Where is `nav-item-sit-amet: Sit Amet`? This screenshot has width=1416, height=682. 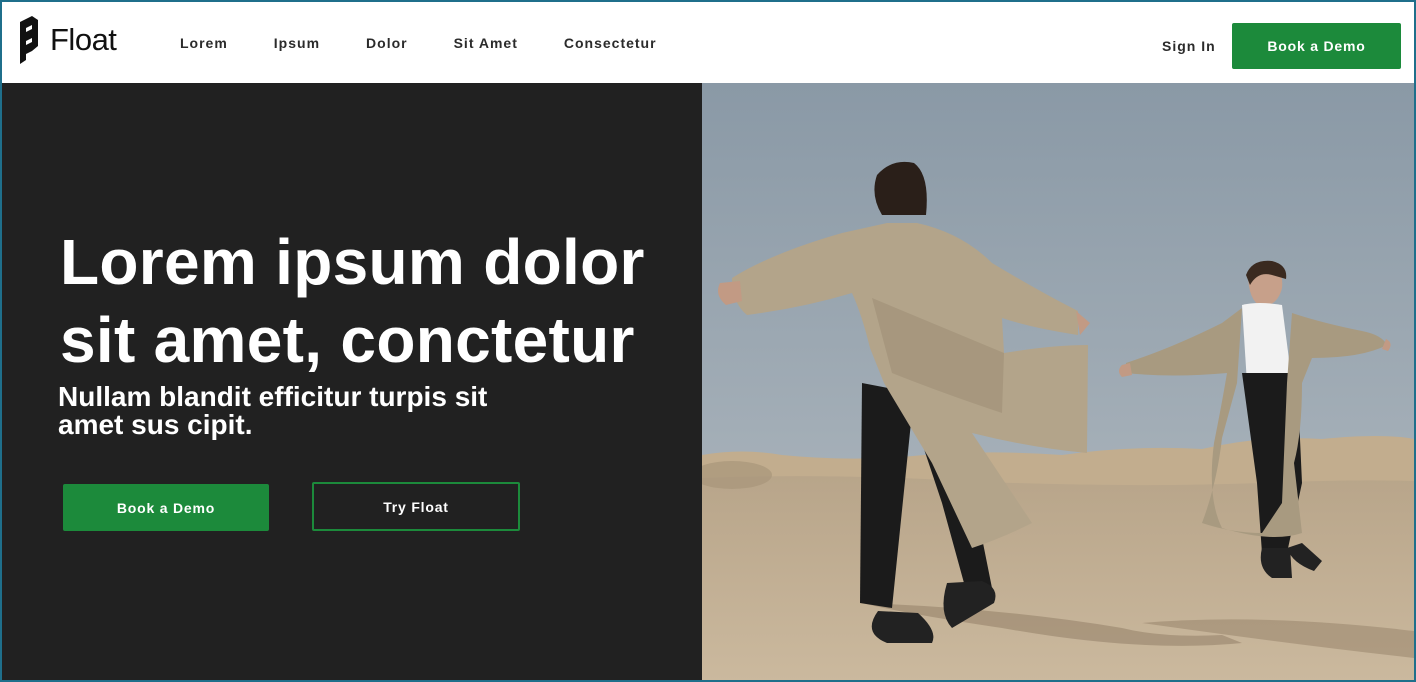
nav-item-sit-amet: Sit Amet is located at coordinates (486, 43).